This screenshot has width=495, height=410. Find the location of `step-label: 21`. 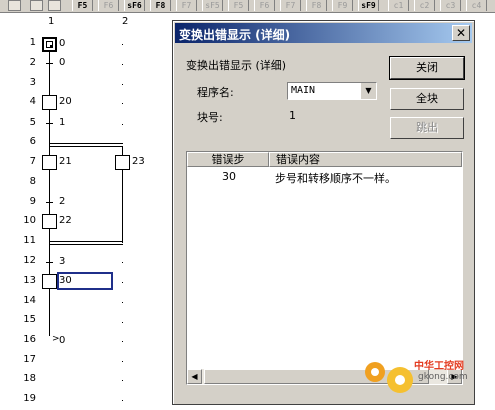

step-label: 21 is located at coordinates (65, 161).